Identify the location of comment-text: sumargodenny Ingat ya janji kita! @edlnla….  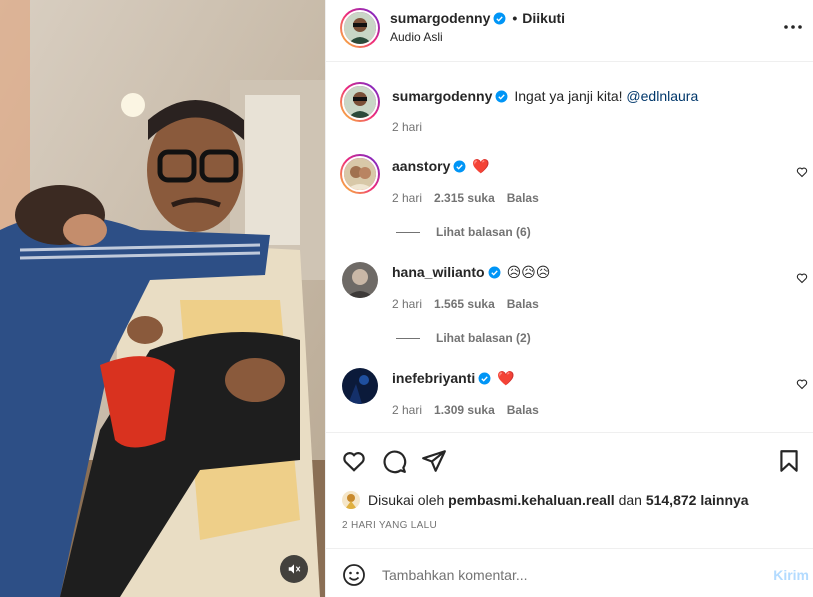
(545, 96).